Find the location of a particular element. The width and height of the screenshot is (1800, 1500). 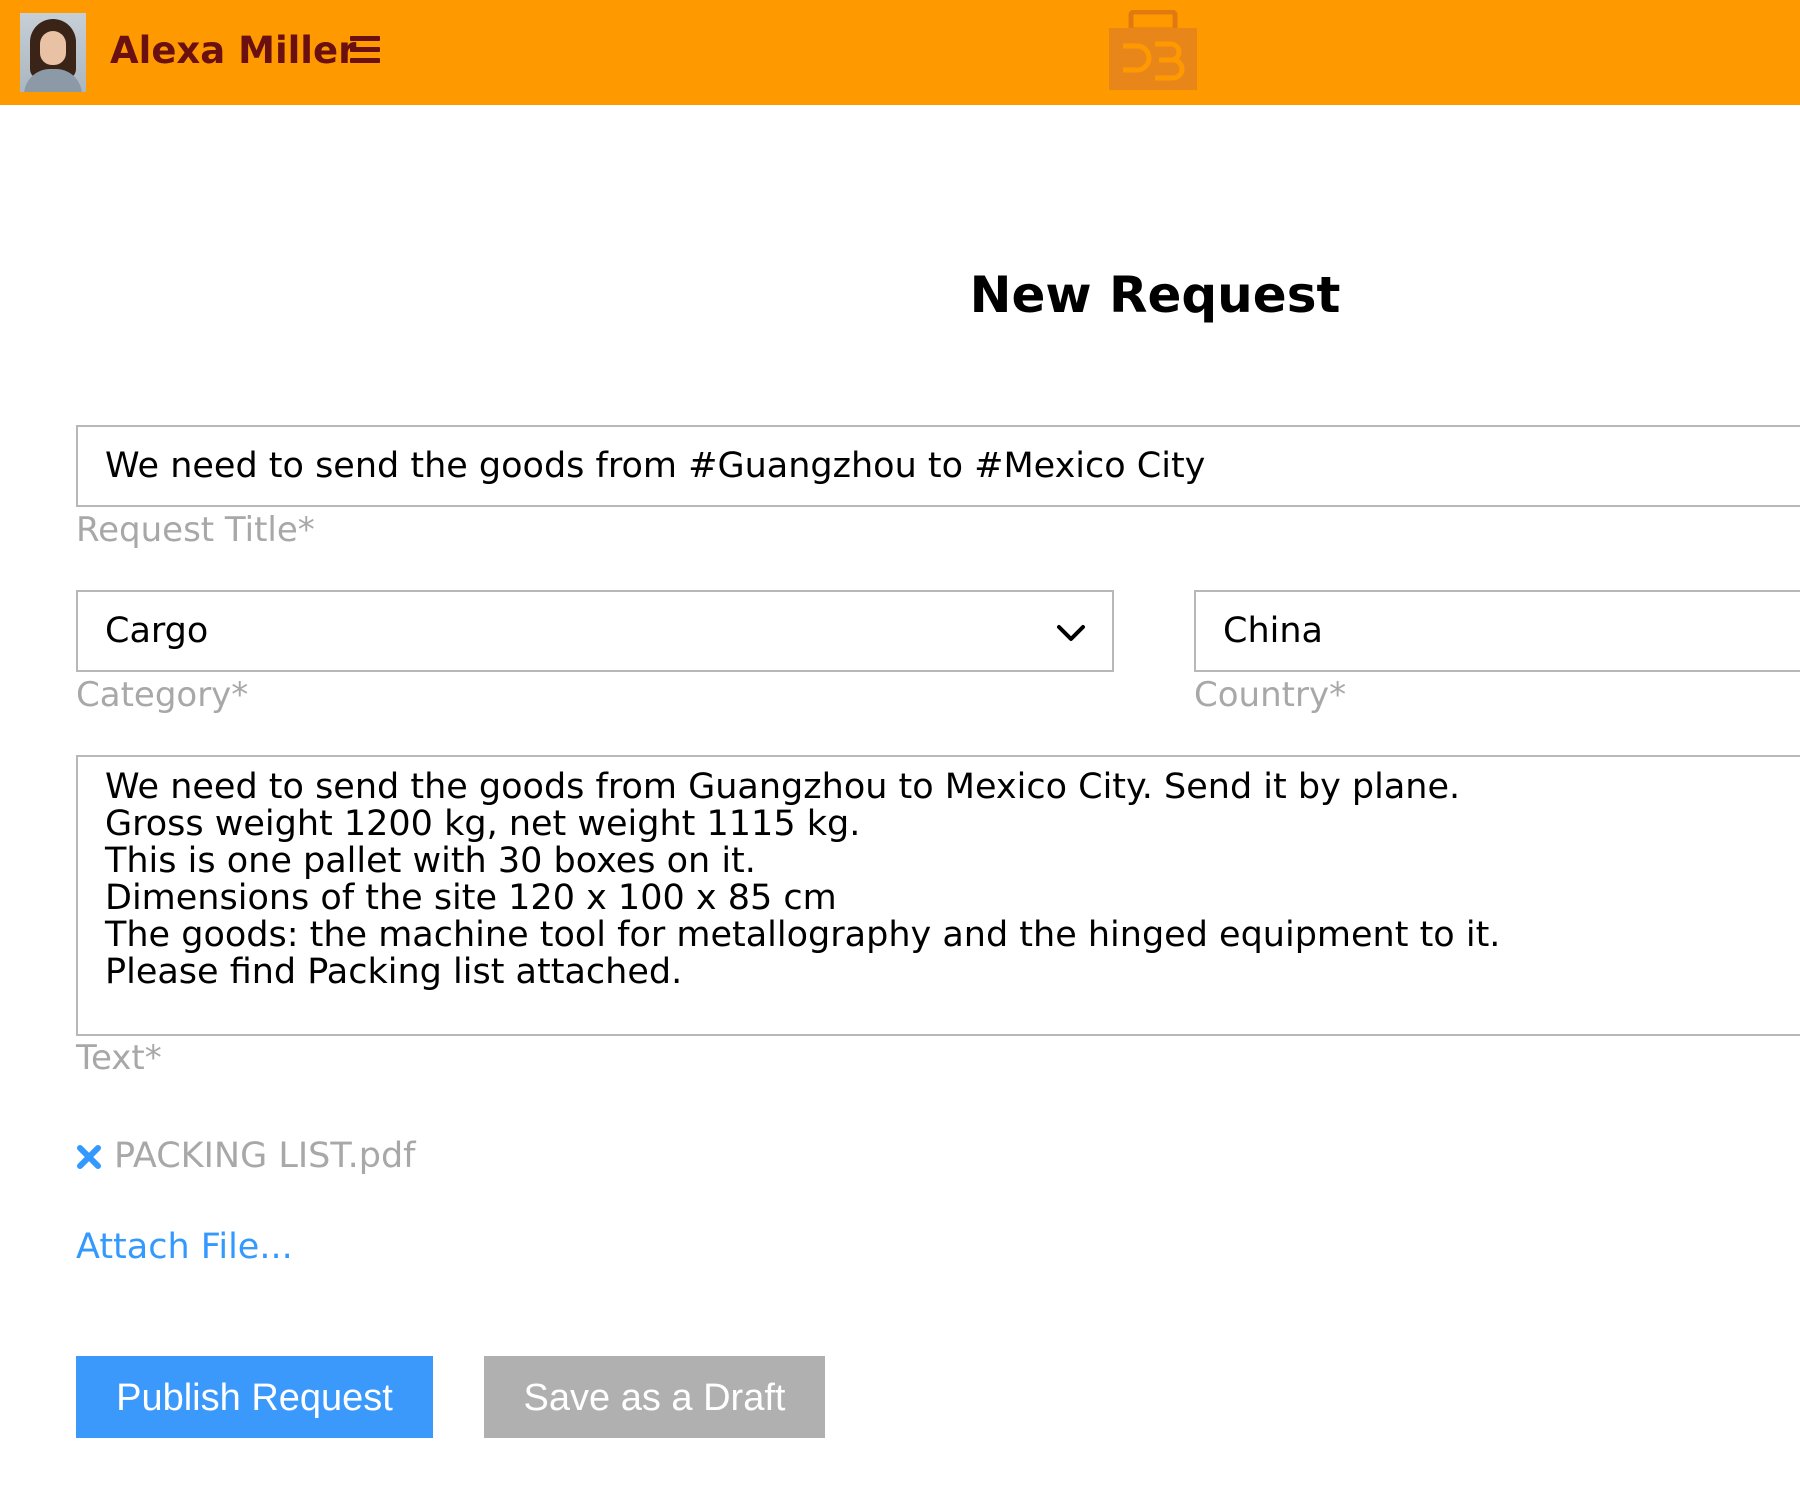

chevron-down-icon is located at coordinates (1071, 633).